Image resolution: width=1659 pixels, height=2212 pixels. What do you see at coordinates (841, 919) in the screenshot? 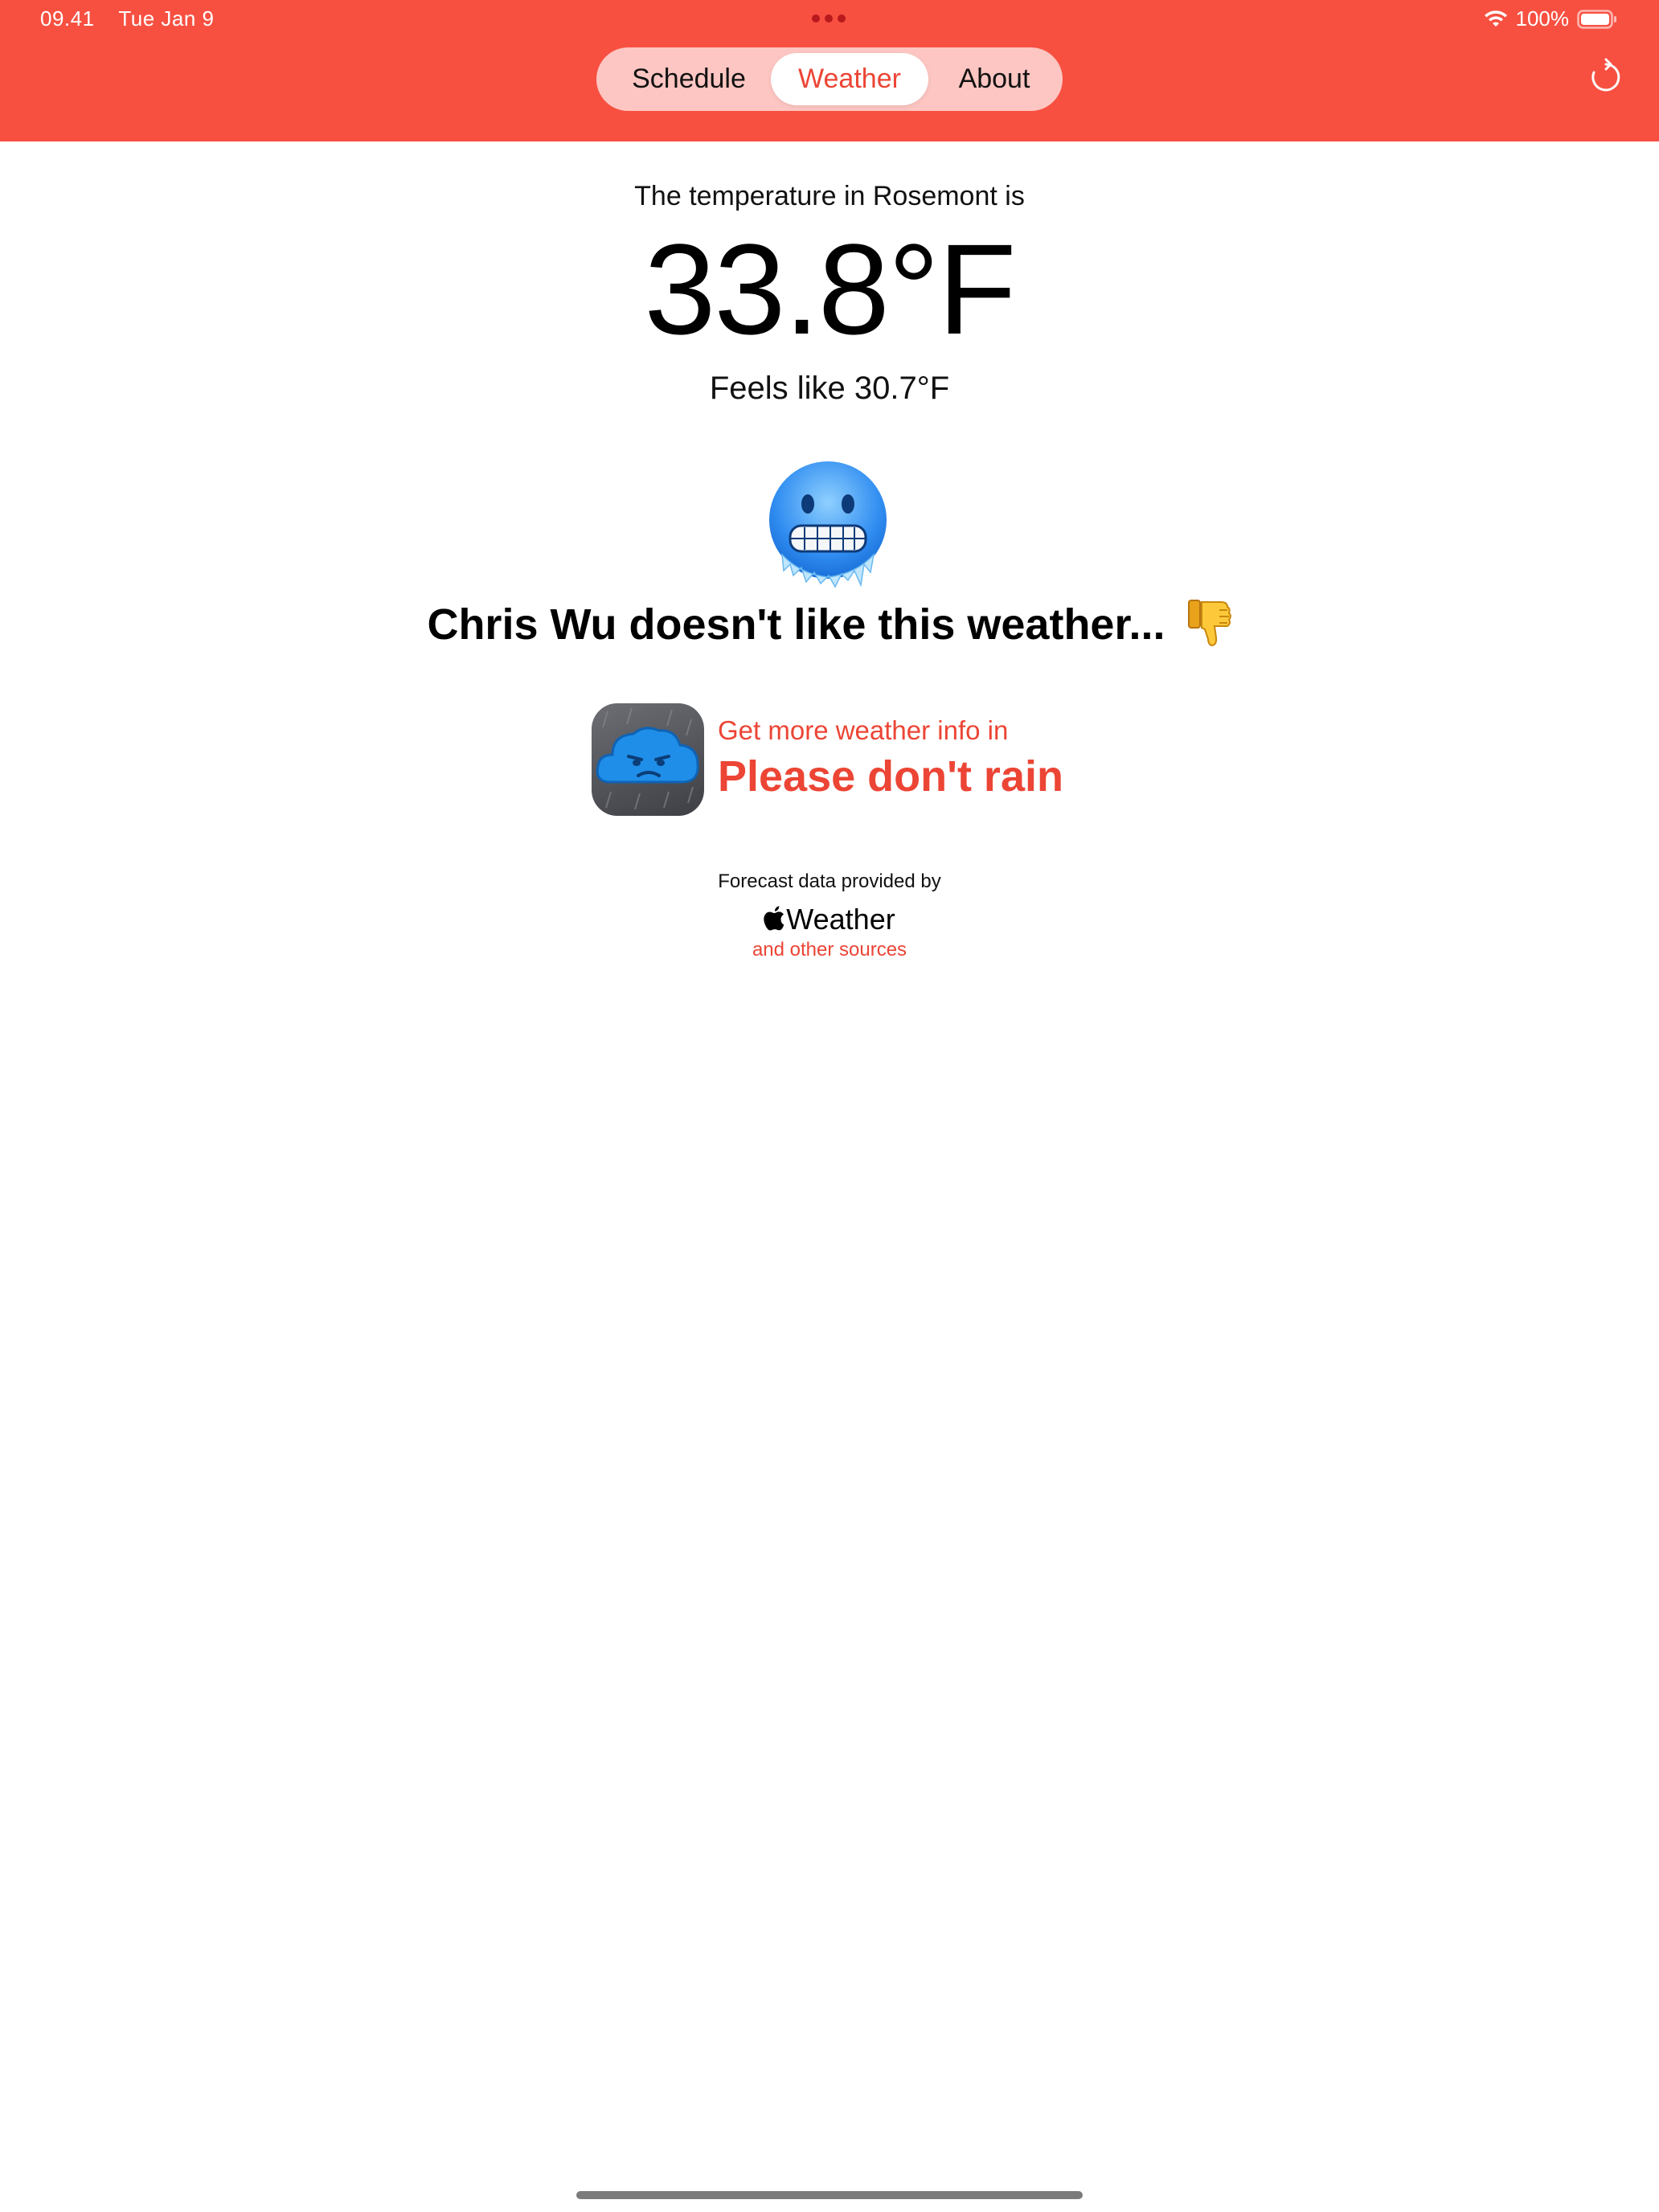
I see `weather-provider-name: Weather` at bounding box center [841, 919].